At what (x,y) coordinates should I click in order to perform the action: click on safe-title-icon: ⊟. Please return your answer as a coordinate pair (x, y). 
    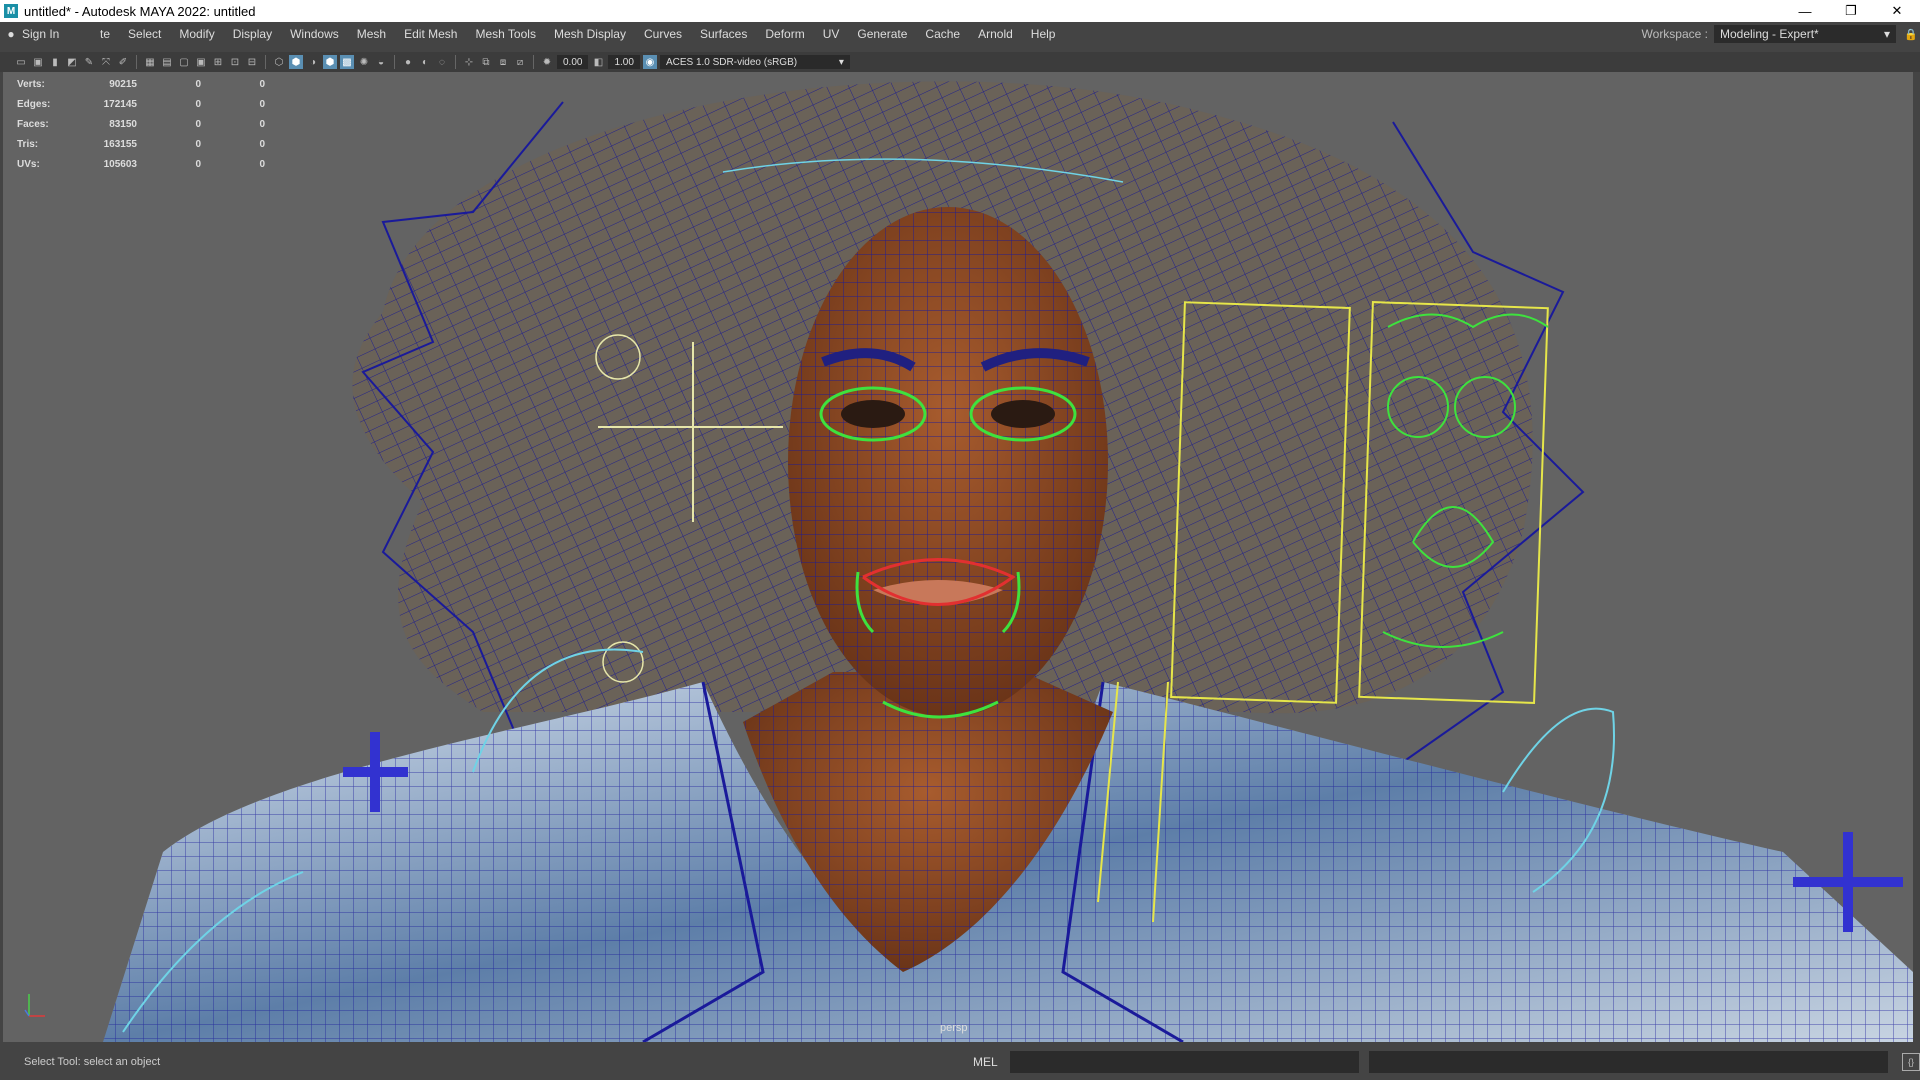
    Looking at the image, I should click on (252, 62).